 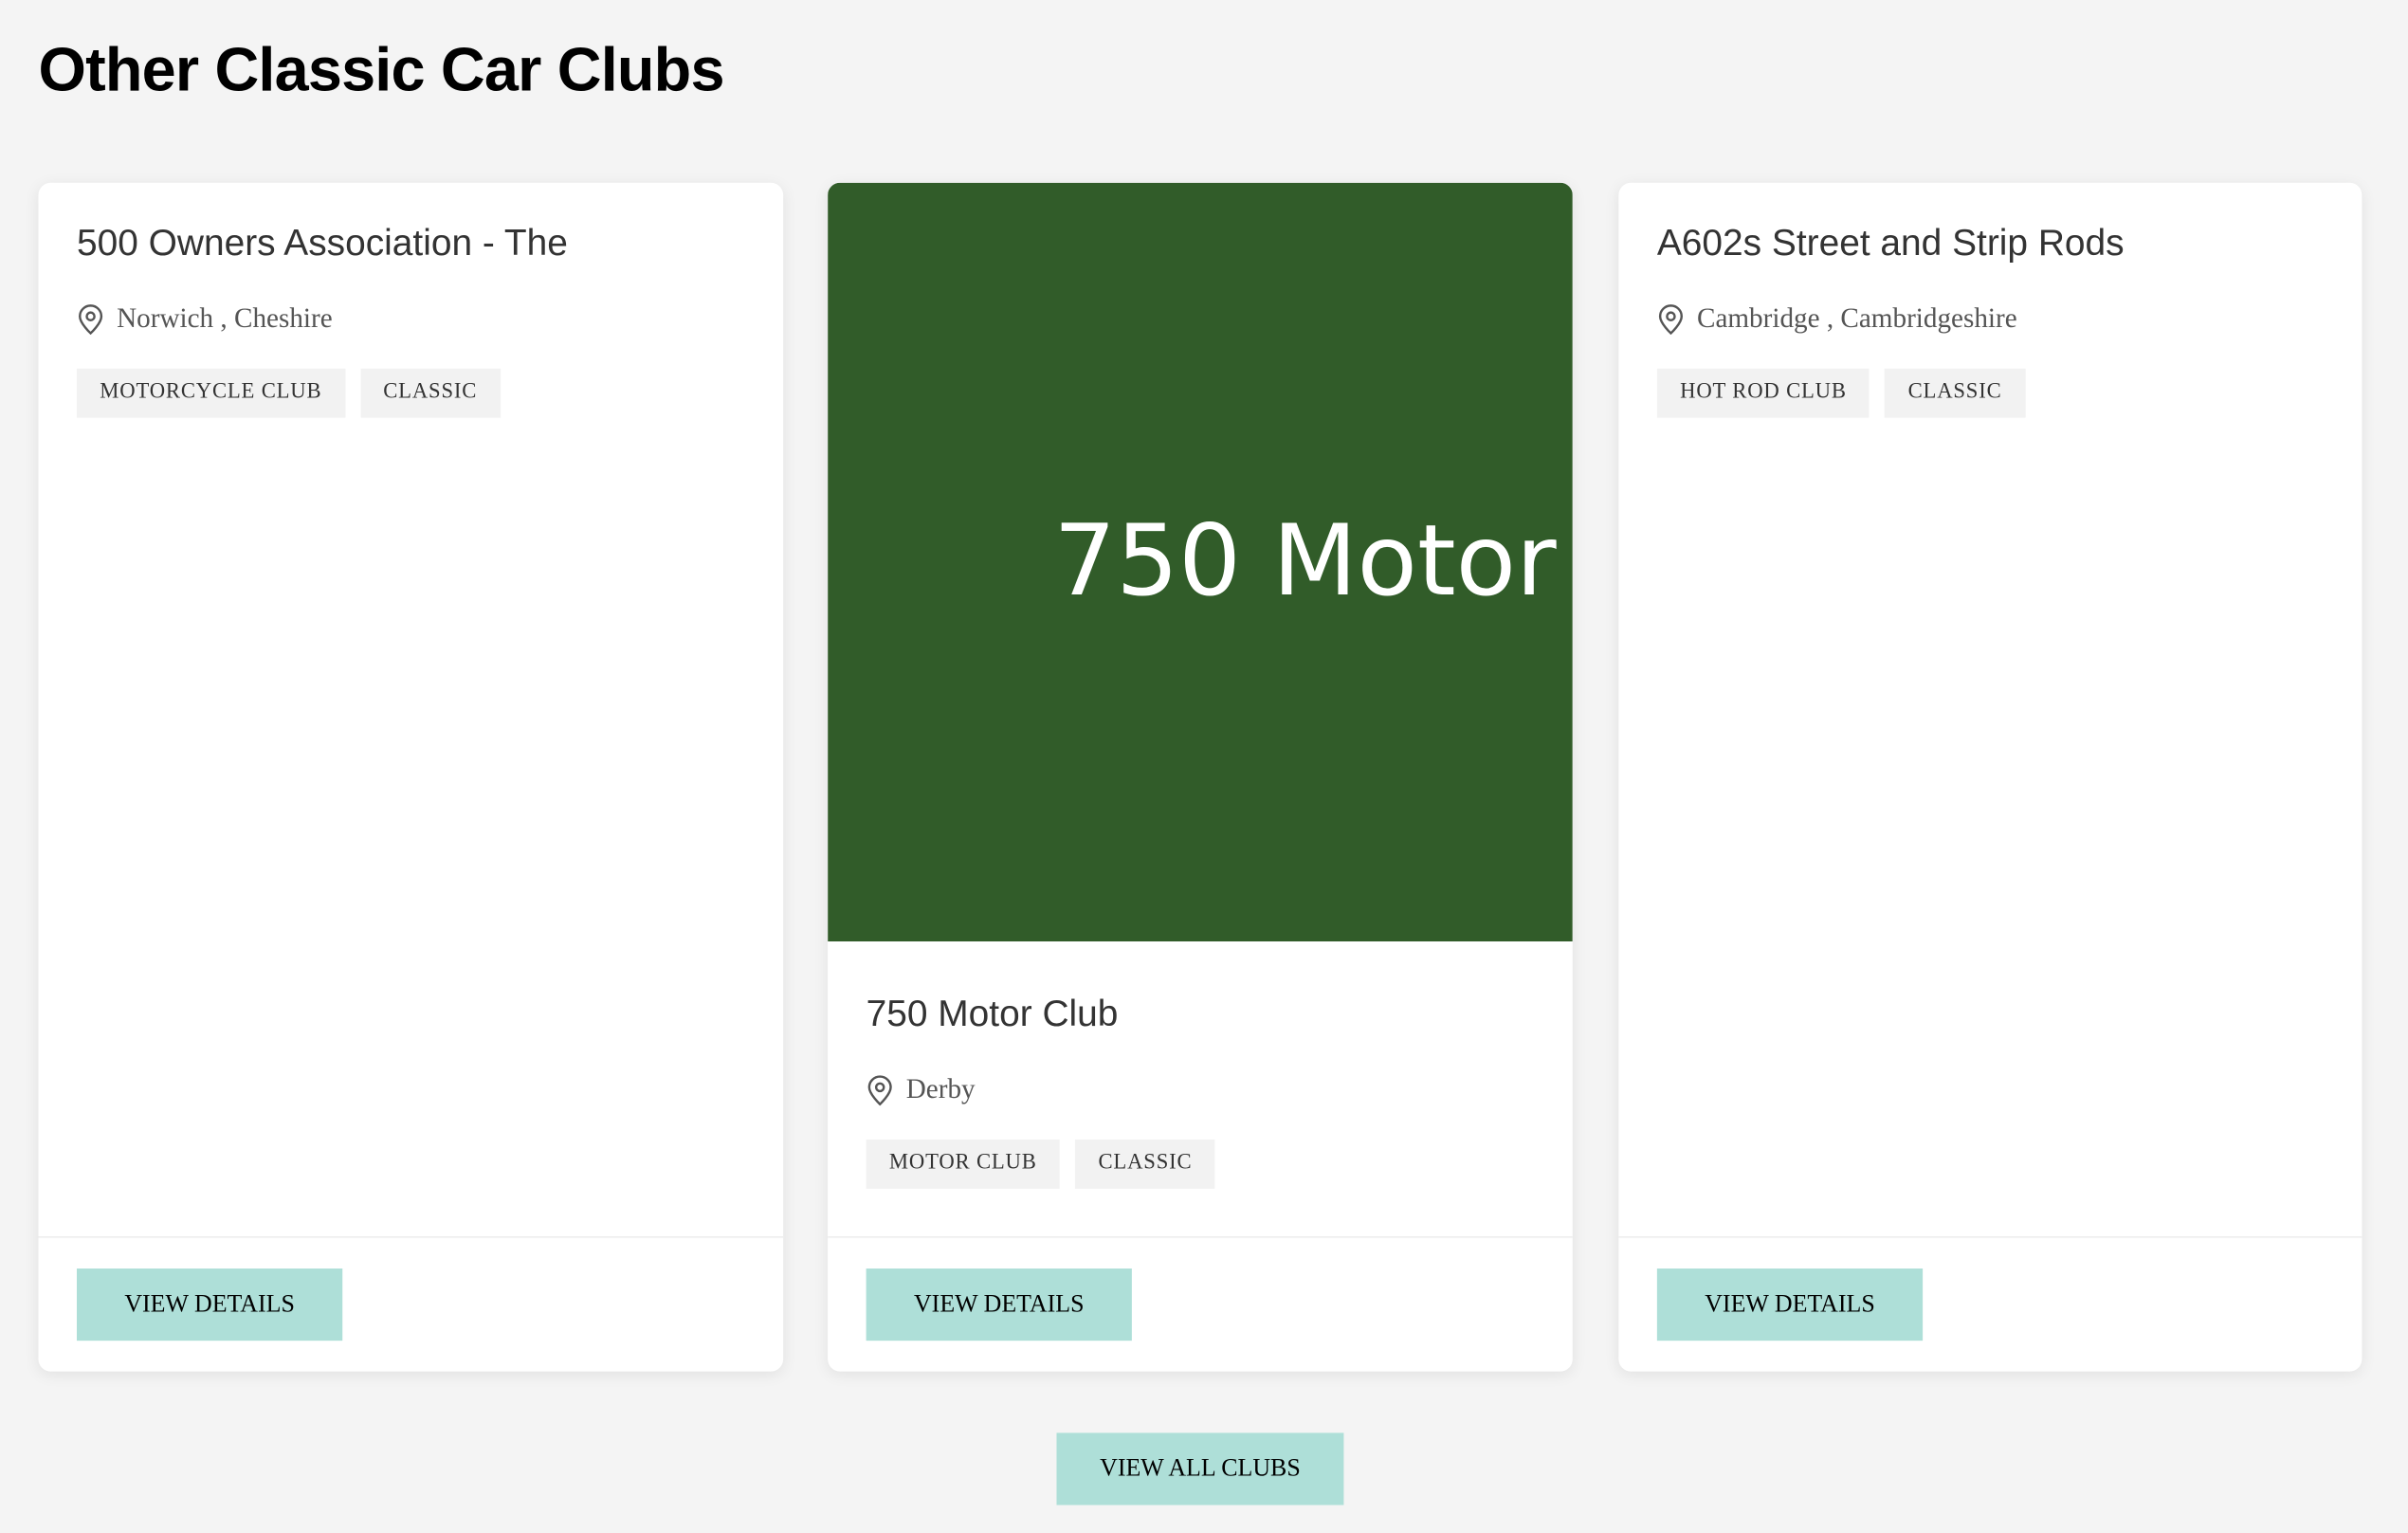 I want to click on view-all-clubs-button: VIEW ALL CLUBS, so click(x=1200, y=1469).